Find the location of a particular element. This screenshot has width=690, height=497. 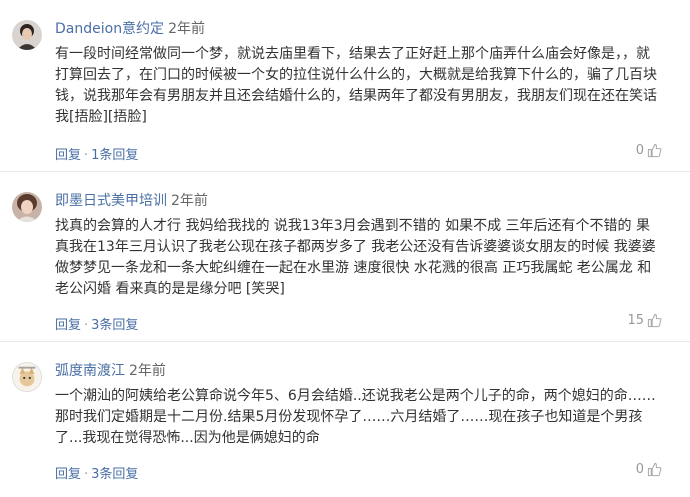

comment-footer: 回复 · 3条回复 15 is located at coordinates (358, 323).